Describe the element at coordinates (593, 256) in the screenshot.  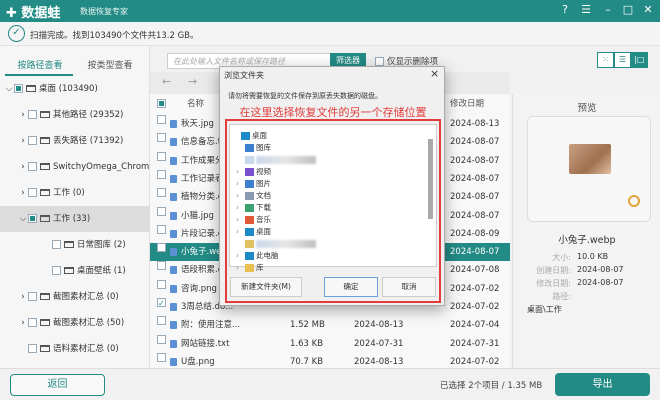
I see `size-value: 10.0 KB` at that location.